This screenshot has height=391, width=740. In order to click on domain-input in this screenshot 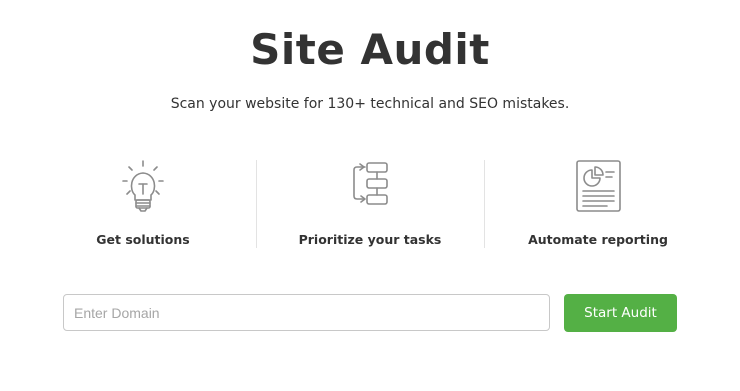, I will do `click(306, 312)`.